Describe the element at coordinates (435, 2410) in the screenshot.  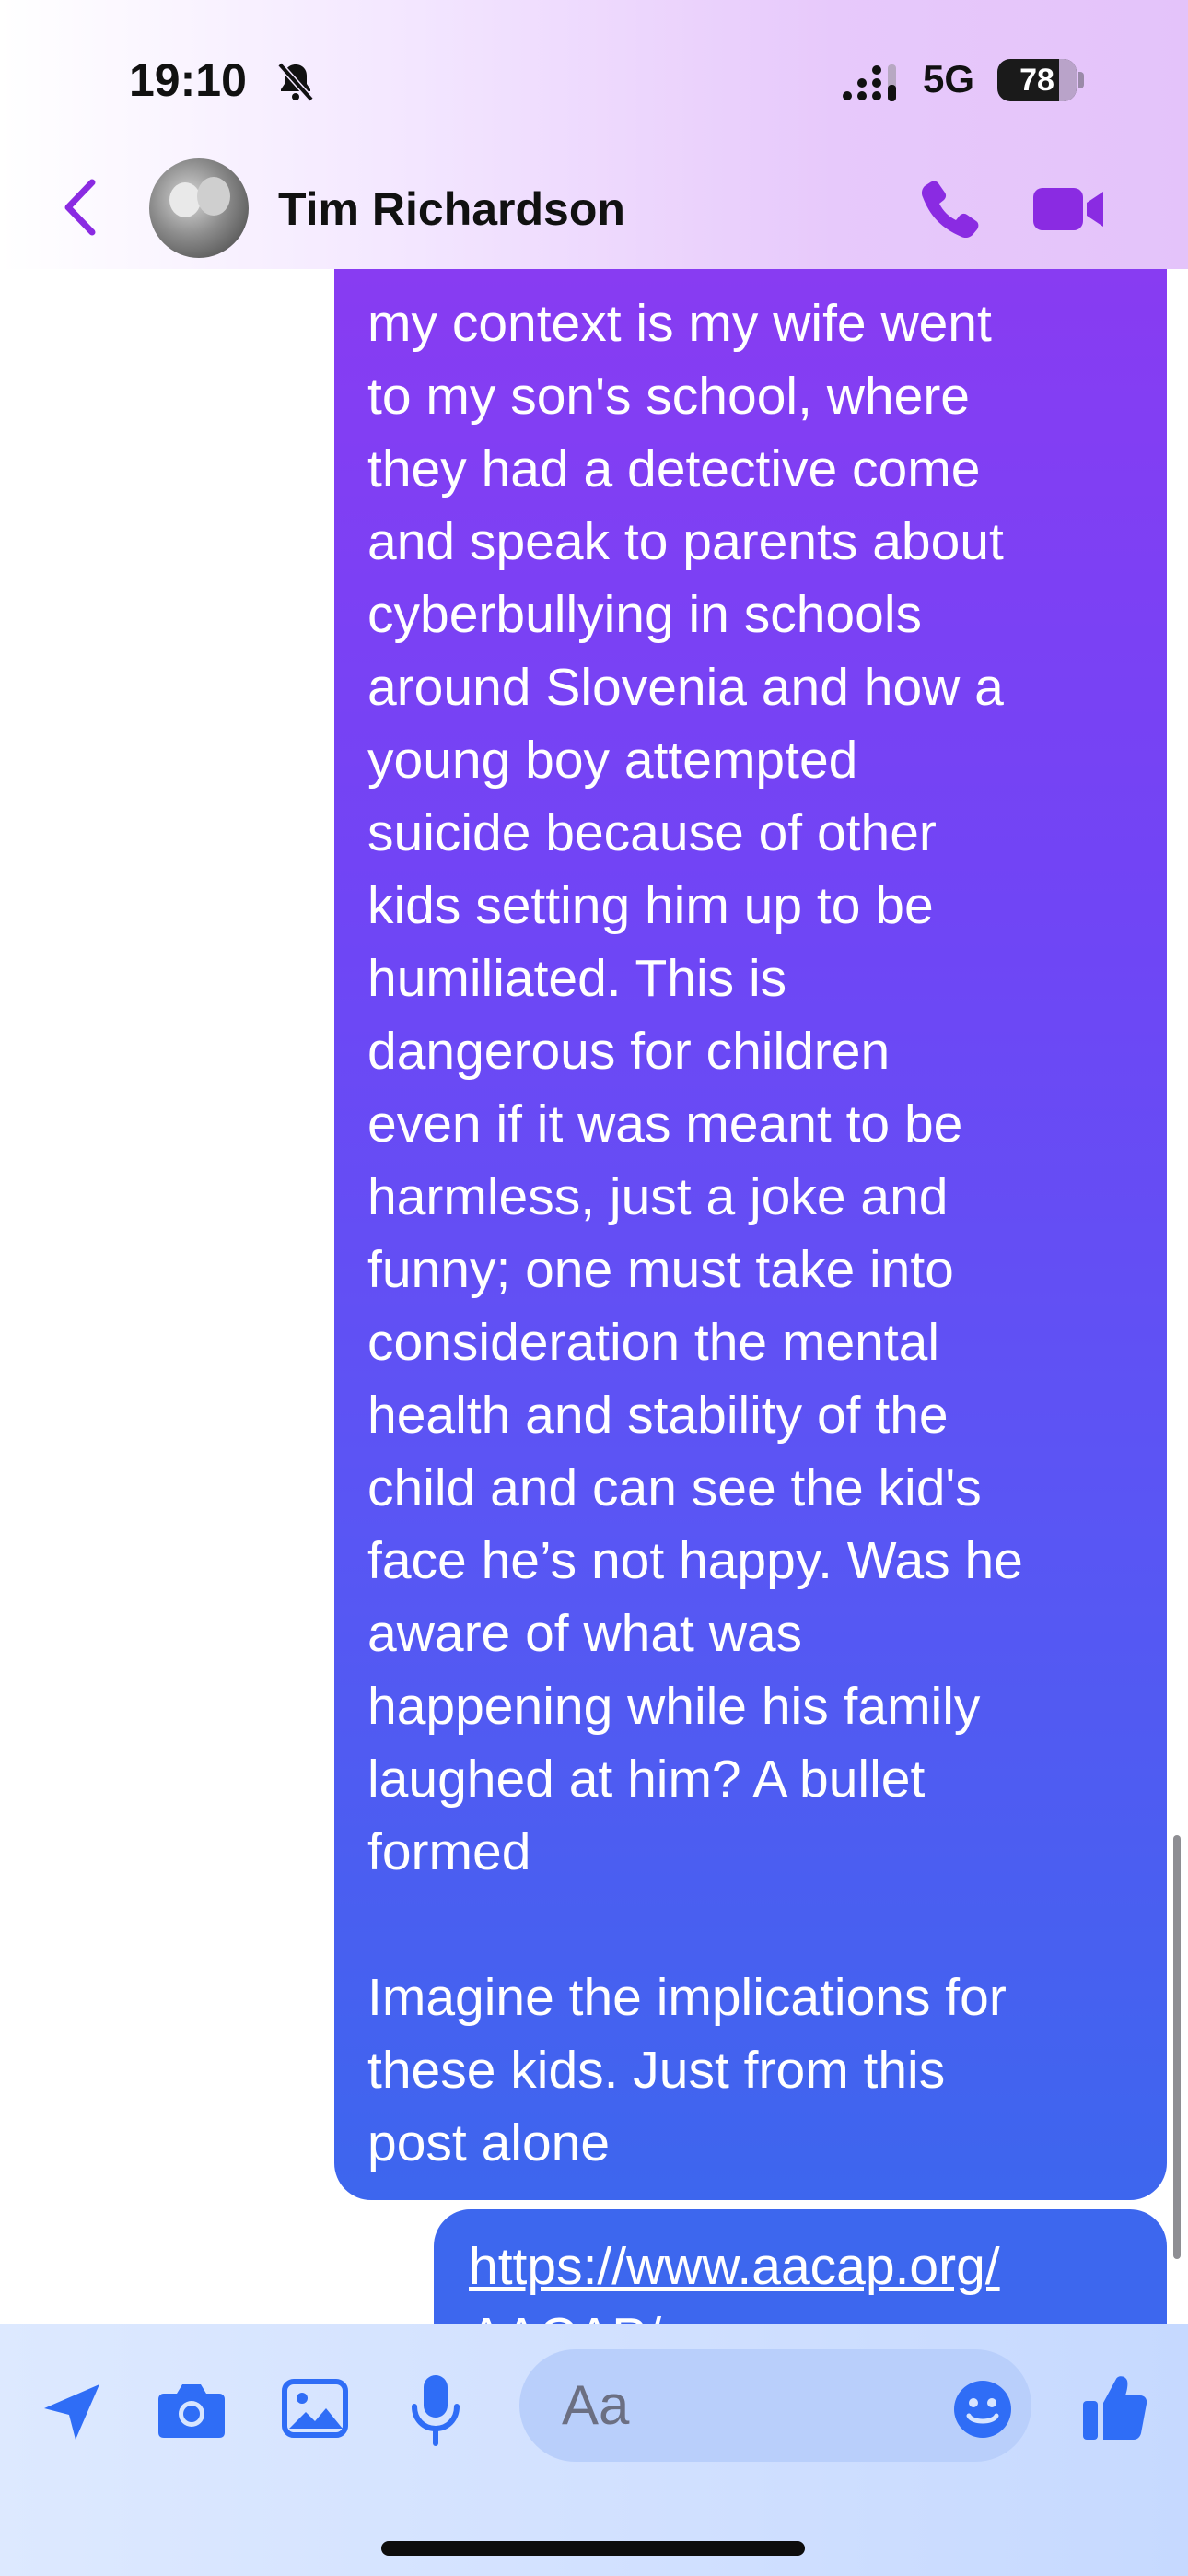
I see `microphone-icon` at that location.